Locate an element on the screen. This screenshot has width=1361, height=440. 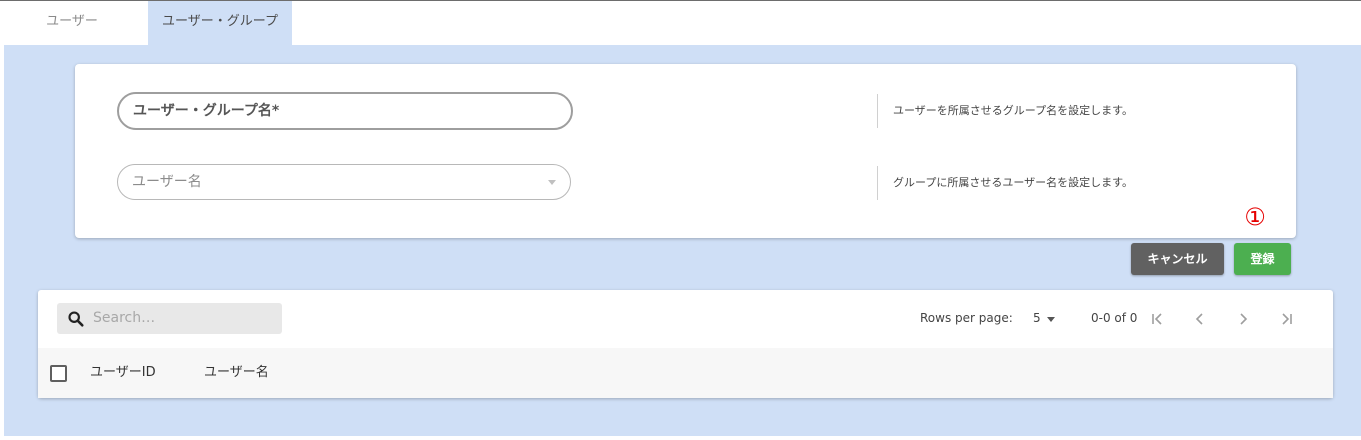
prev-page-icon is located at coordinates (1200, 319).